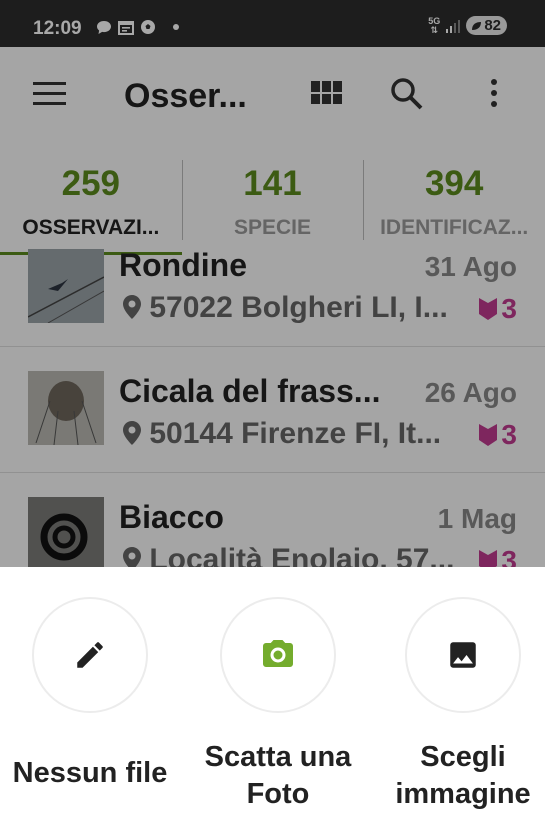  I want to click on take-photo-label-line2: Foto, so click(278, 794).